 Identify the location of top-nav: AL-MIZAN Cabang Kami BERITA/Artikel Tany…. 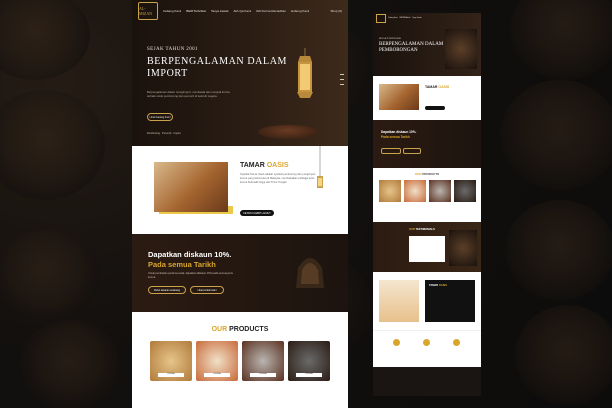
(240, 11).